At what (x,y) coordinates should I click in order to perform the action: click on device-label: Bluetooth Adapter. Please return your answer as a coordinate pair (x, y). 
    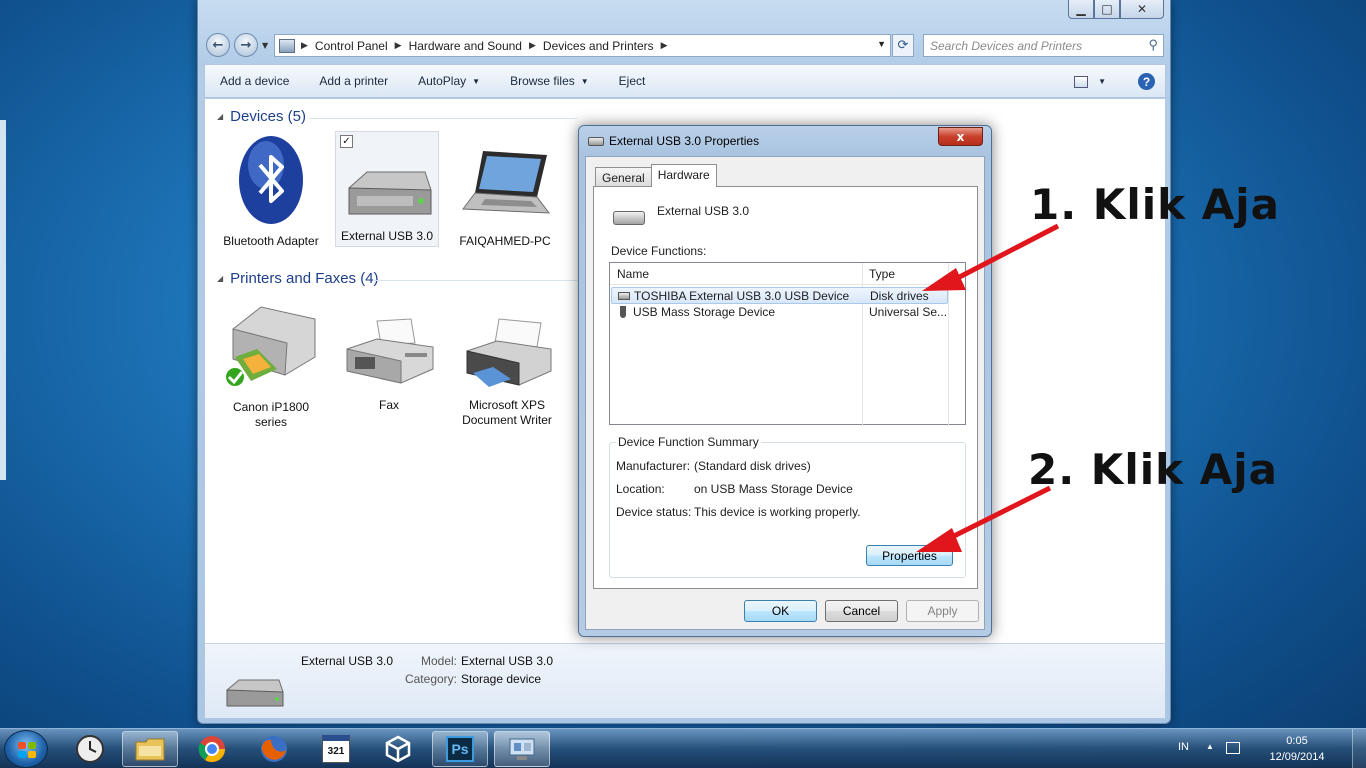
    Looking at the image, I should click on (271, 241).